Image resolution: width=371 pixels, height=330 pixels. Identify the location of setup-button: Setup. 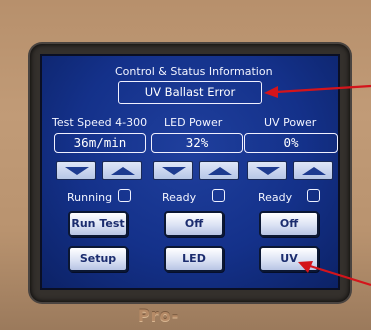
(98, 259).